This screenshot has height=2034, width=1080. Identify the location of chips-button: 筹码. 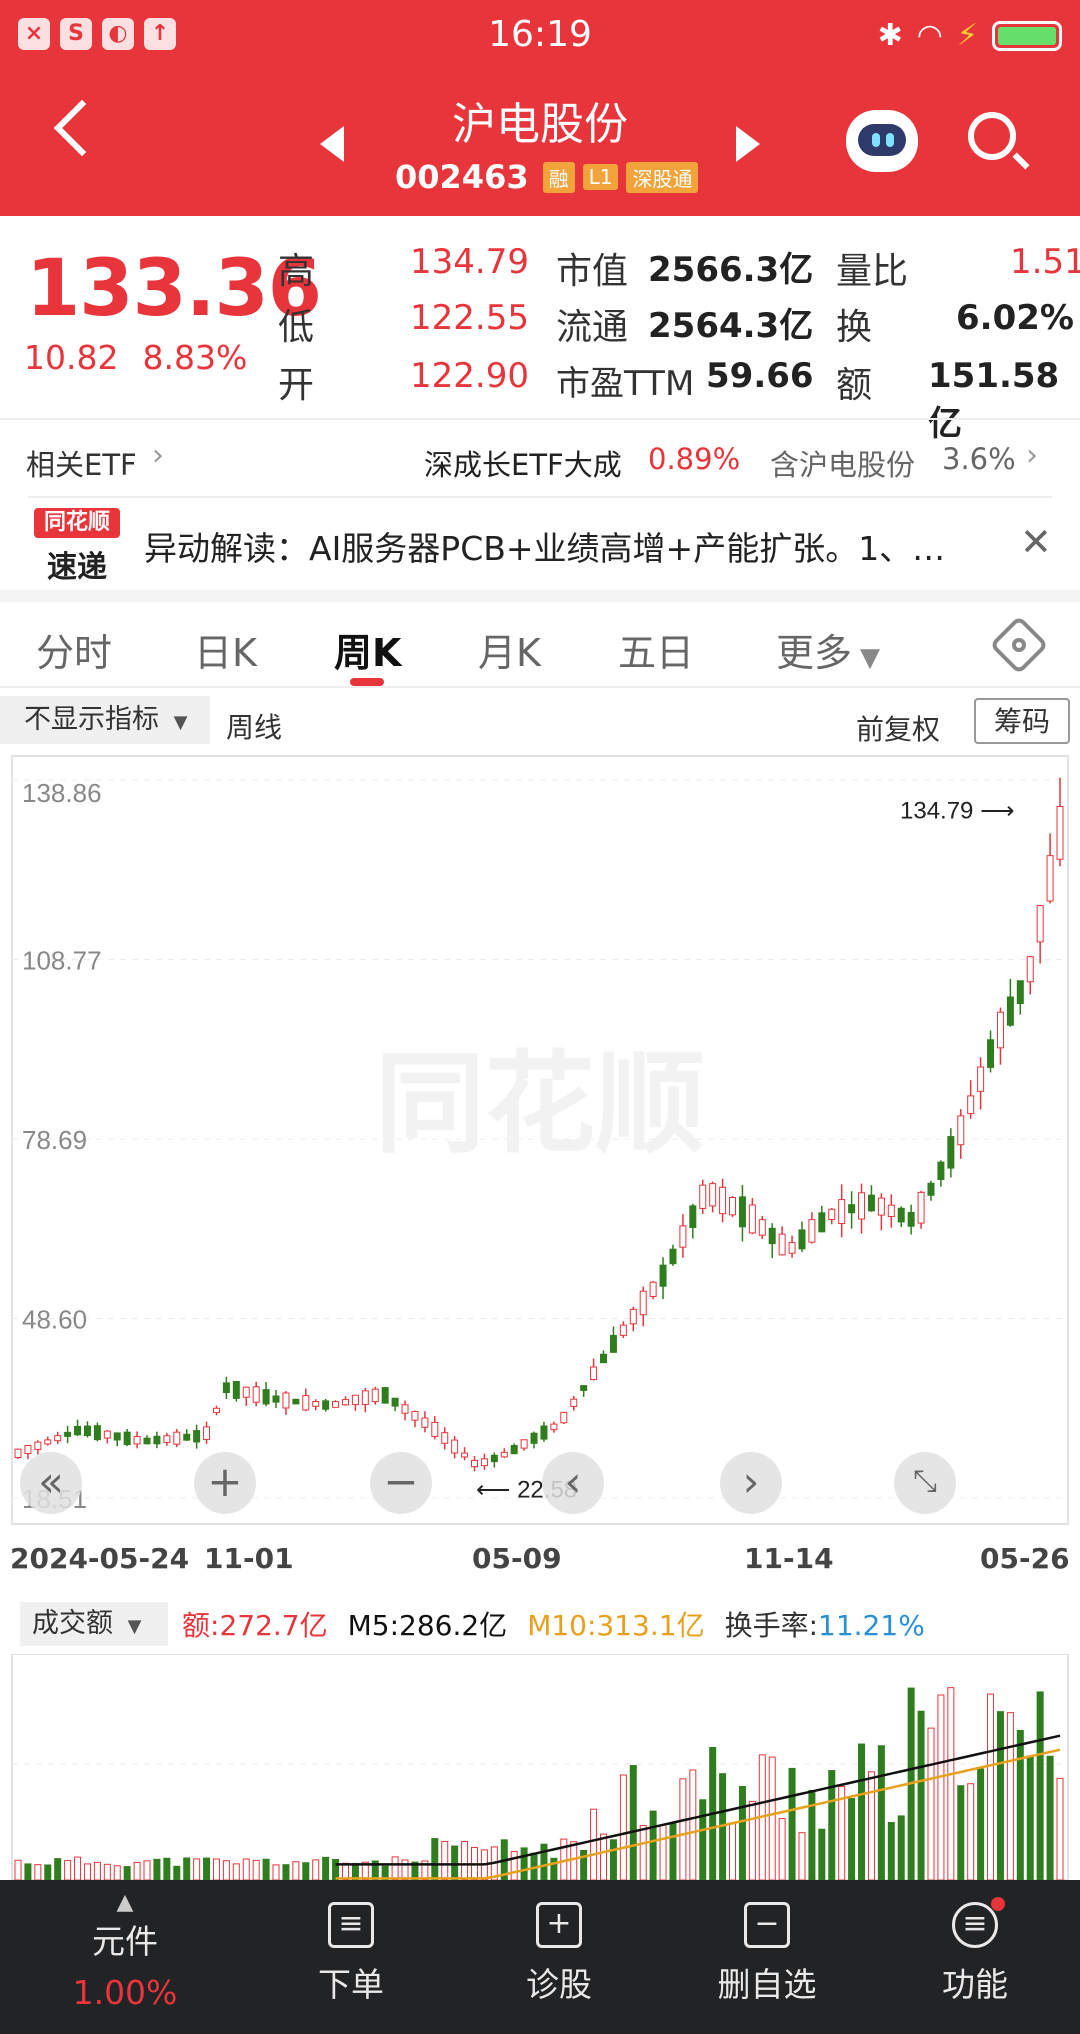
(1022, 721).